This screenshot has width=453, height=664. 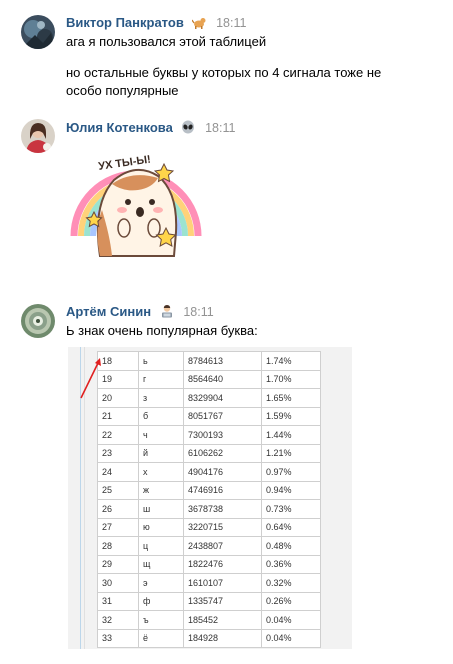 I want to click on letter-cell: ъ, so click(x=161, y=620).